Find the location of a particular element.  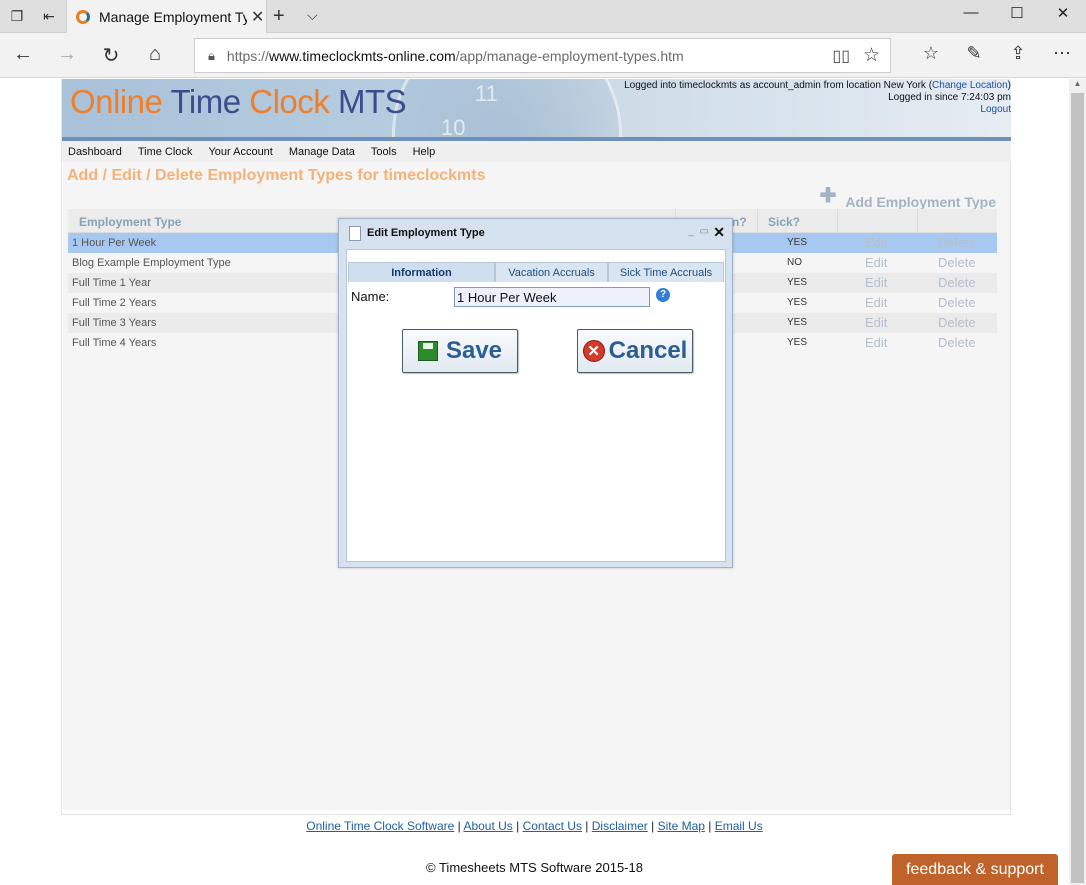

share-icon: ⇪ is located at coordinates (1018, 53).